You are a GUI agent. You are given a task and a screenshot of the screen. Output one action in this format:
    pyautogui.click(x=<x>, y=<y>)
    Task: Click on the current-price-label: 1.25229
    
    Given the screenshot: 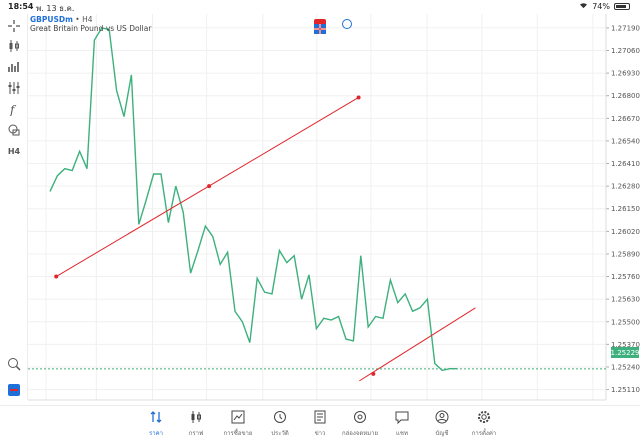 What is the action you would take?
    pyautogui.click(x=625, y=352)
    